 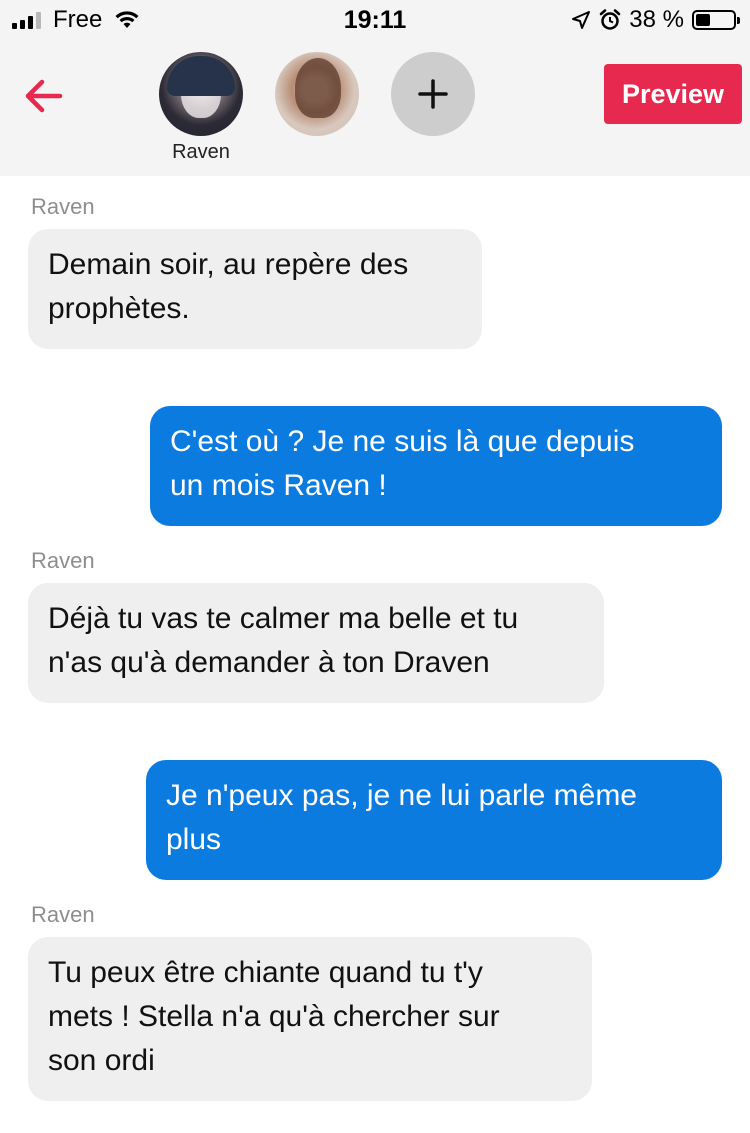 What do you see at coordinates (375, 20) in the screenshot?
I see `status-bar: Free 19:11 38 %` at bounding box center [375, 20].